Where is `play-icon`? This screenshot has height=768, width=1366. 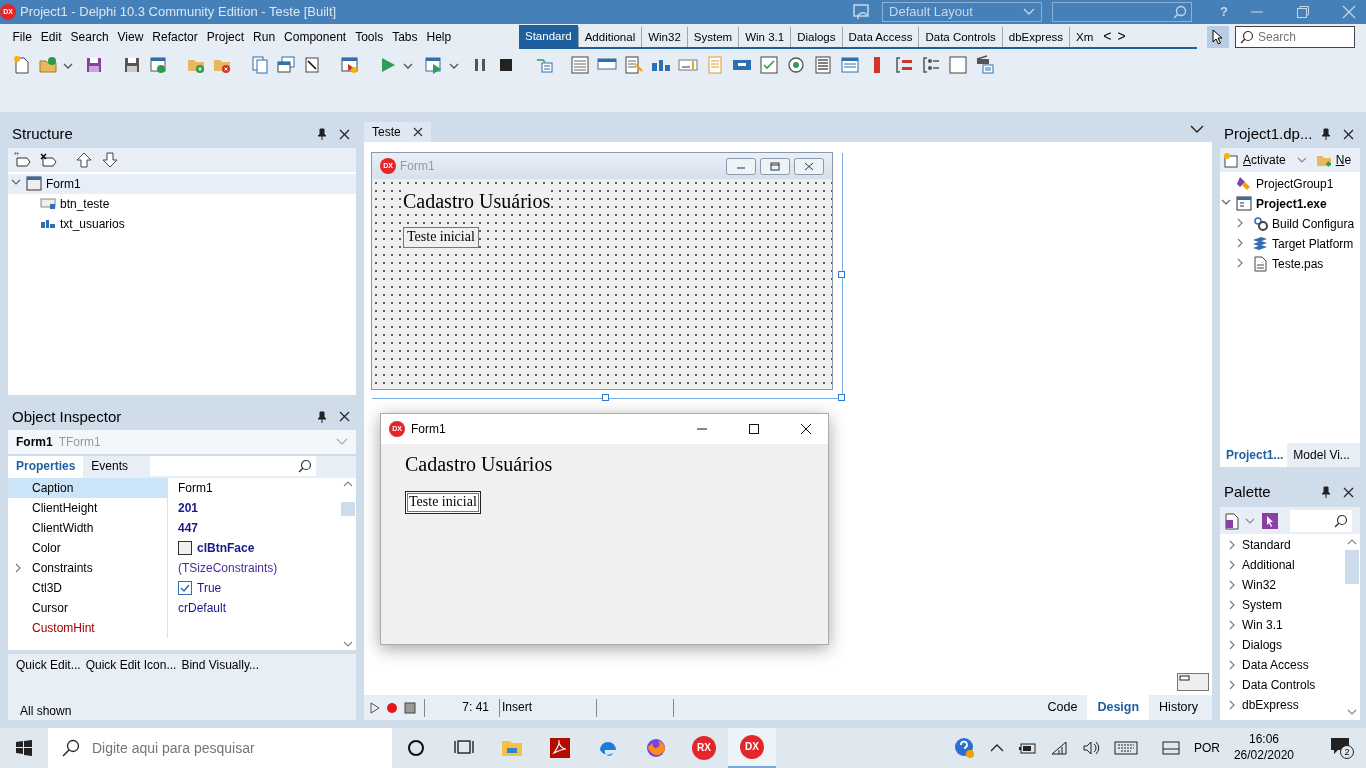 play-icon is located at coordinates (375, 707).